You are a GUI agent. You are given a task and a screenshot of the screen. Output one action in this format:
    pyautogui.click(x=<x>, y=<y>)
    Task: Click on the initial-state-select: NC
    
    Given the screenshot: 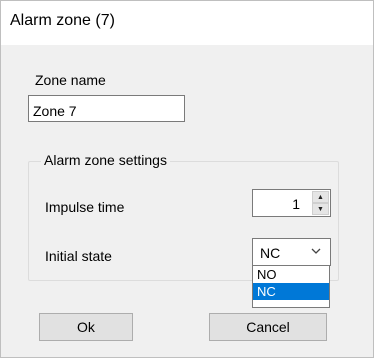 What is the action you would take?
    pyautogui.click(x=291, y=252)
    